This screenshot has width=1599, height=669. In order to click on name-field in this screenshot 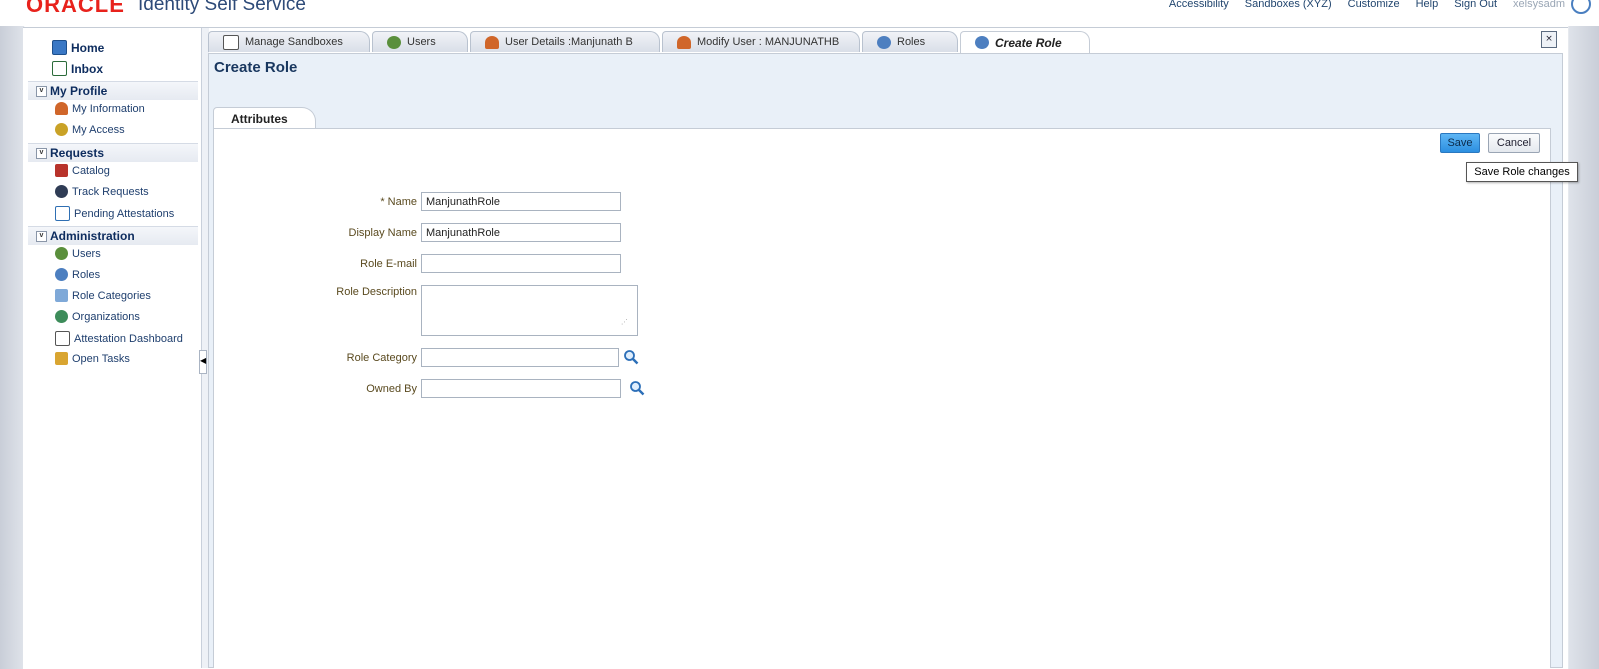, I will do `click(521, 201)`.